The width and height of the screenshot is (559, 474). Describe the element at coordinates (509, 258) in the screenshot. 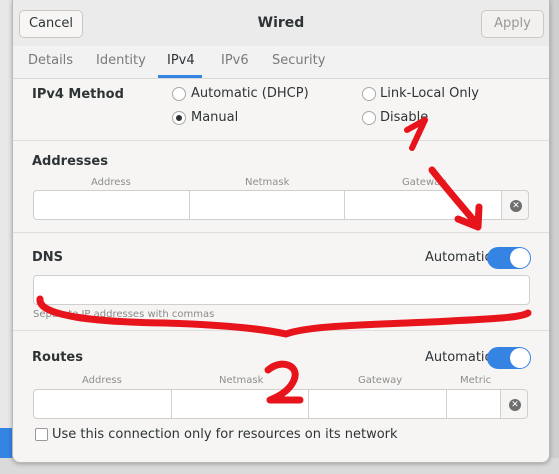

I see `dns-automatic-switch` at that location.